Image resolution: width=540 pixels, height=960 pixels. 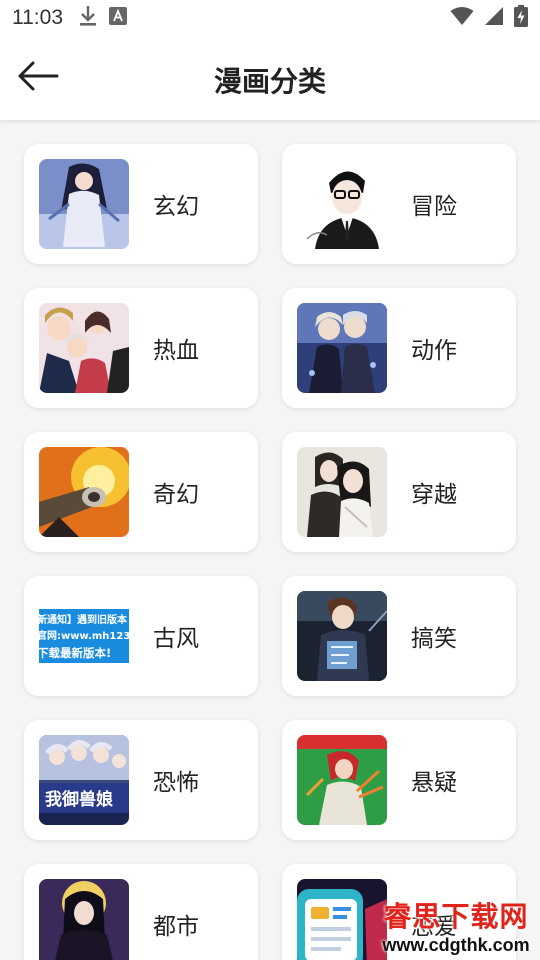 I want to click on category-label: 搞笑, so click(x=434, y=639).